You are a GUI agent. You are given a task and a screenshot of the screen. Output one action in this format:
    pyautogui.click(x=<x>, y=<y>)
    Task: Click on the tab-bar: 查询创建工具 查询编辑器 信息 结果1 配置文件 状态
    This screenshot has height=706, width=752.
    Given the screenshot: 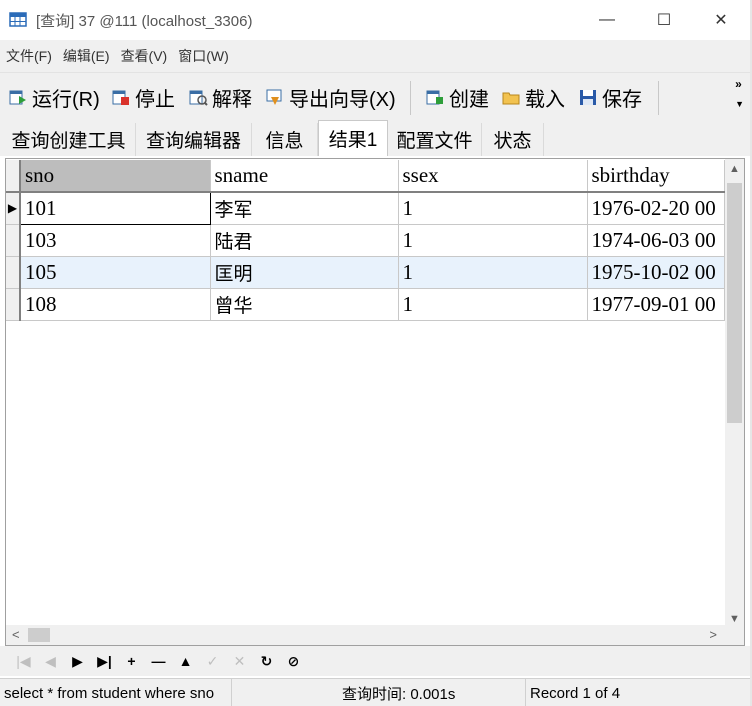 What is the action you would take?
    pyautogui.click(x=375, y=138)
    